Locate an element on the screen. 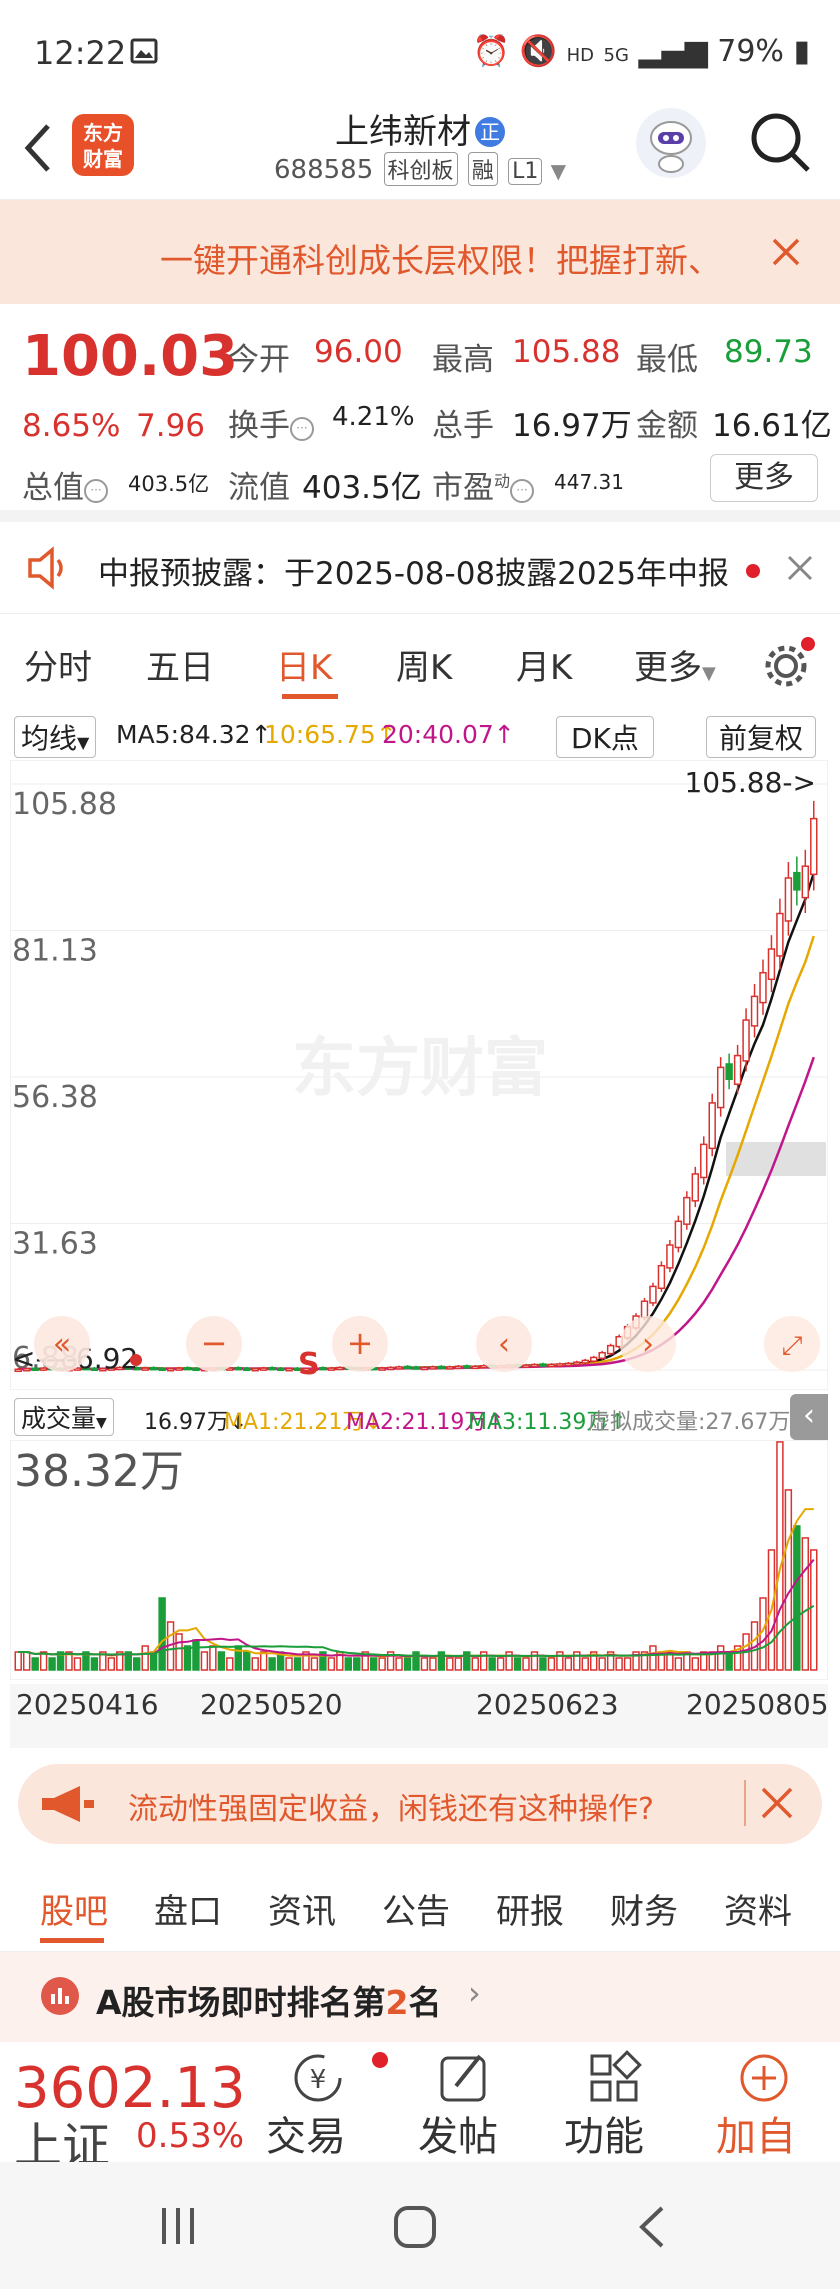  tab-more: 更多▼ is located at coordinates (675, 664).